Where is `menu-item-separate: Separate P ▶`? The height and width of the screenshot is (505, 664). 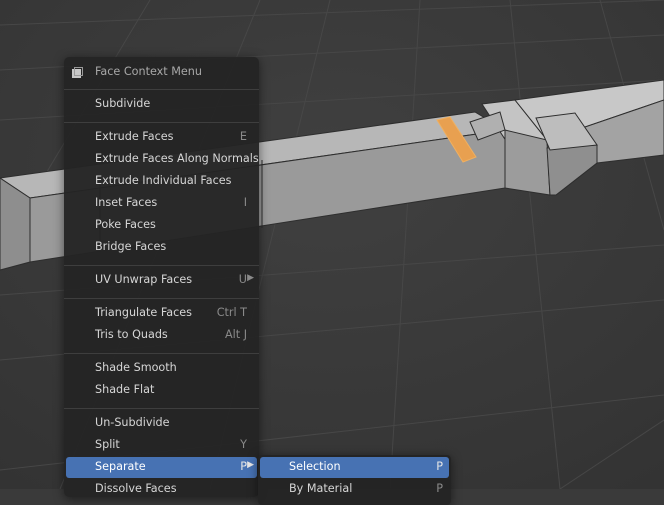 menu-item-separate: Separate P ▶ is located at coordinates (161, 467).